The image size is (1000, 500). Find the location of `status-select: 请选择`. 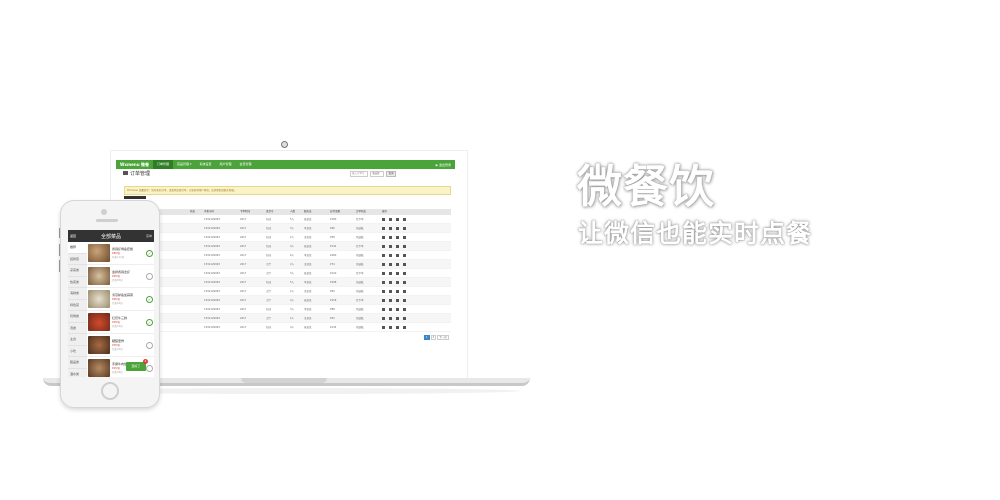

status-select: 请选择 is located at coordinates (377, 174).